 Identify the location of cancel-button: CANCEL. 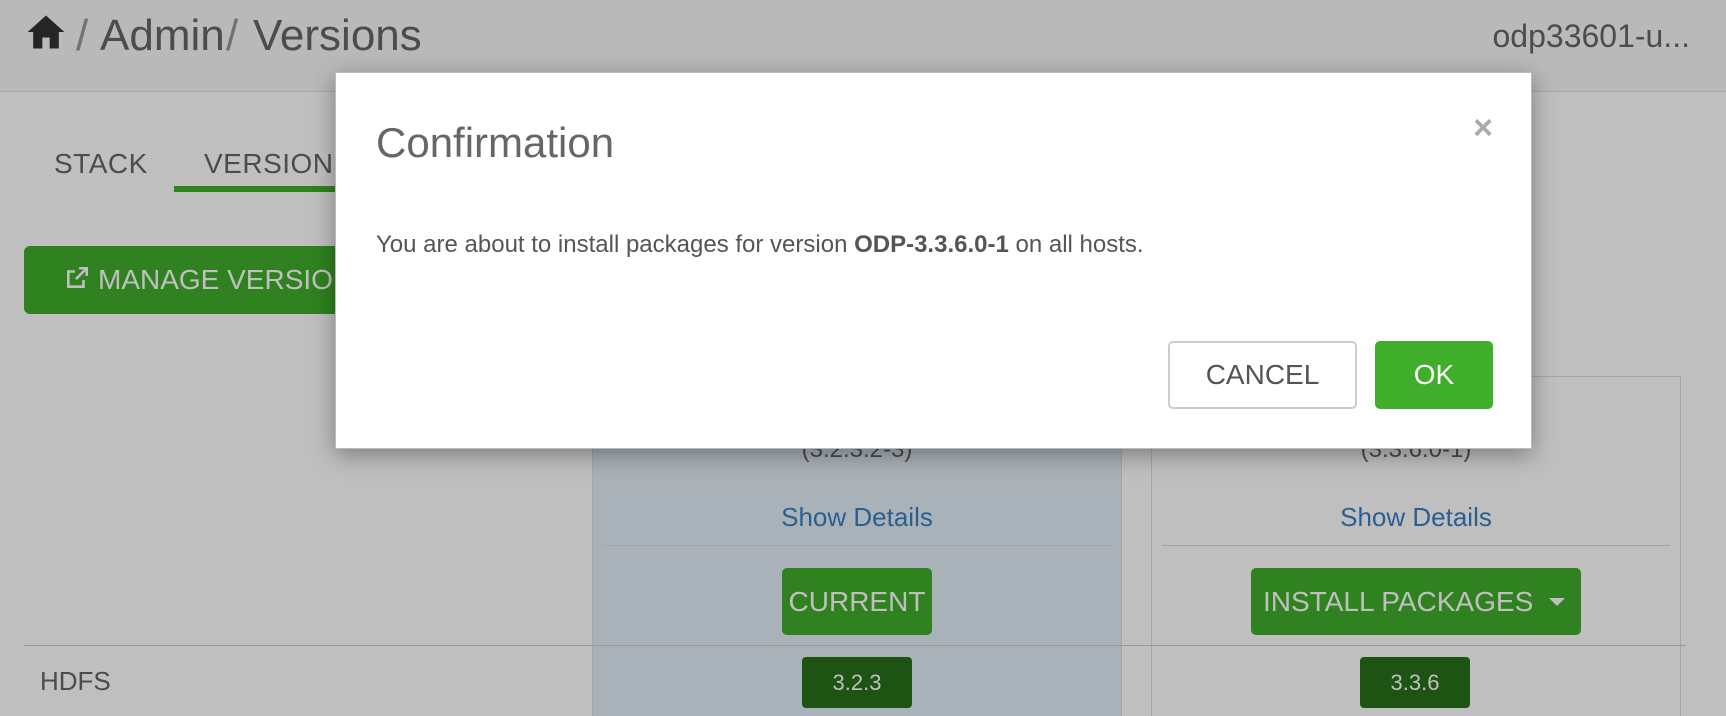
(1262, 375).